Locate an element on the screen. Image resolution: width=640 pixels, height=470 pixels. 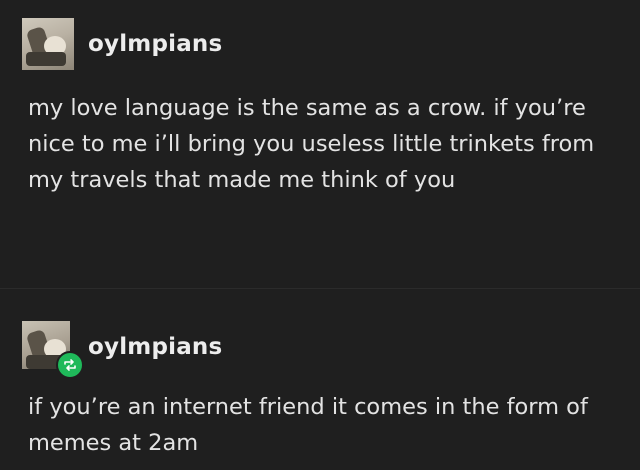
reblog-arrows-icon is located at coordinates (70, 365).